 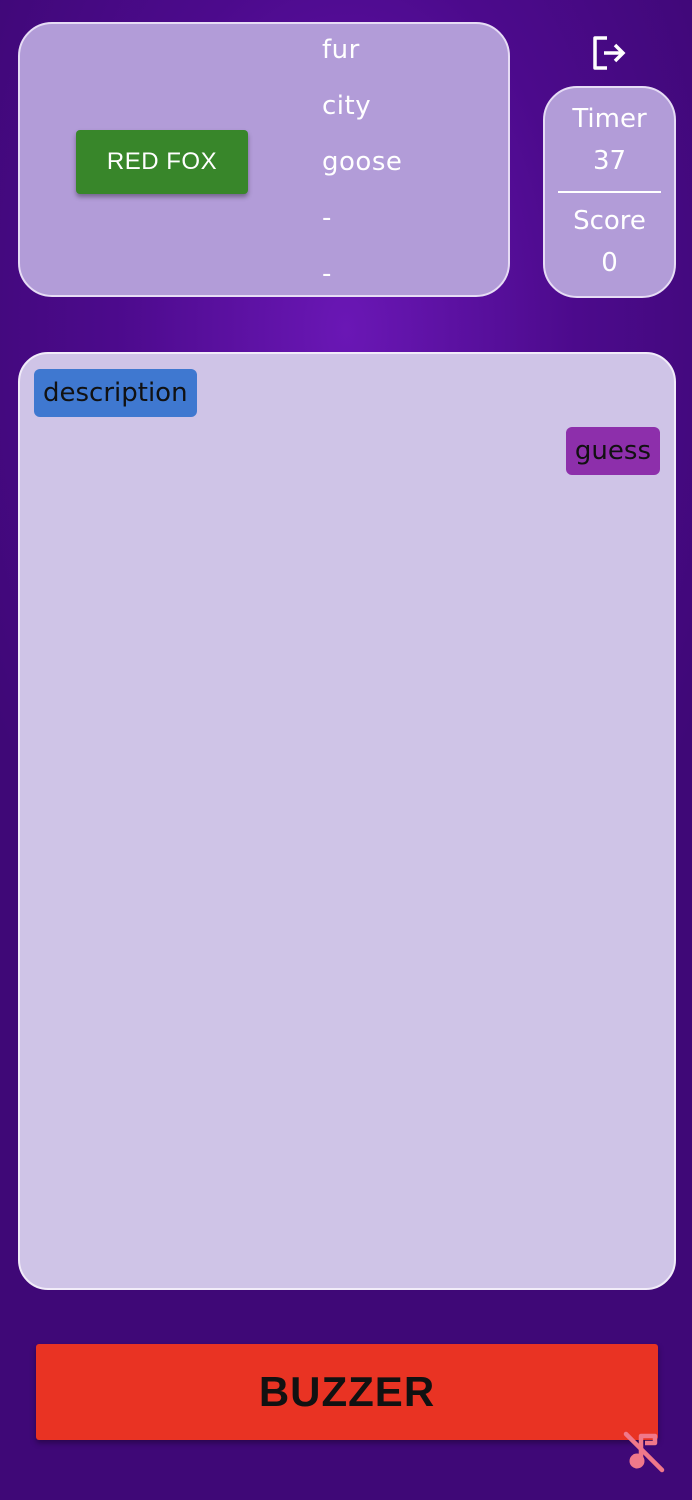 What do you see at coordinates (610, 53) in the screenshot?
I see `exit-icon` at bounding box center [610, 53].